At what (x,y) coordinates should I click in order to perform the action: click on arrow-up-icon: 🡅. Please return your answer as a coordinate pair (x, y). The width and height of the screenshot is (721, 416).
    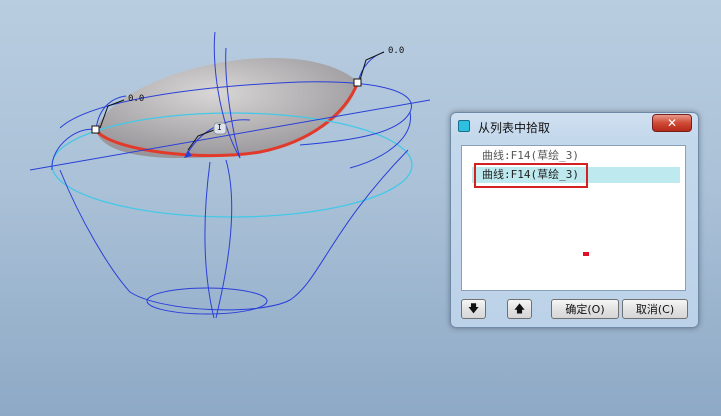
    Looking at the image, I should click on (519, 308).